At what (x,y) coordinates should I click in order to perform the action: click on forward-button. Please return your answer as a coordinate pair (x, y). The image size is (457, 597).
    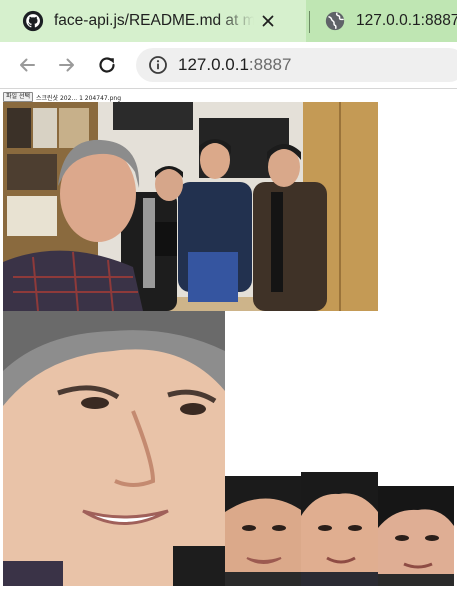
    Looking at the image, I should click on (67, 65).